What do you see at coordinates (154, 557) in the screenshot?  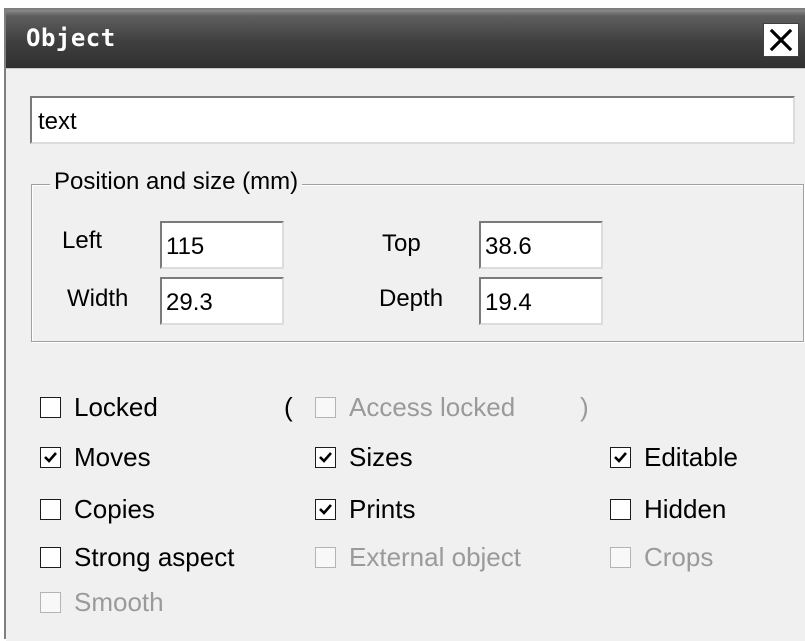 I see `checkbox-label: Strong aspect` at bounding box center [154, 557].